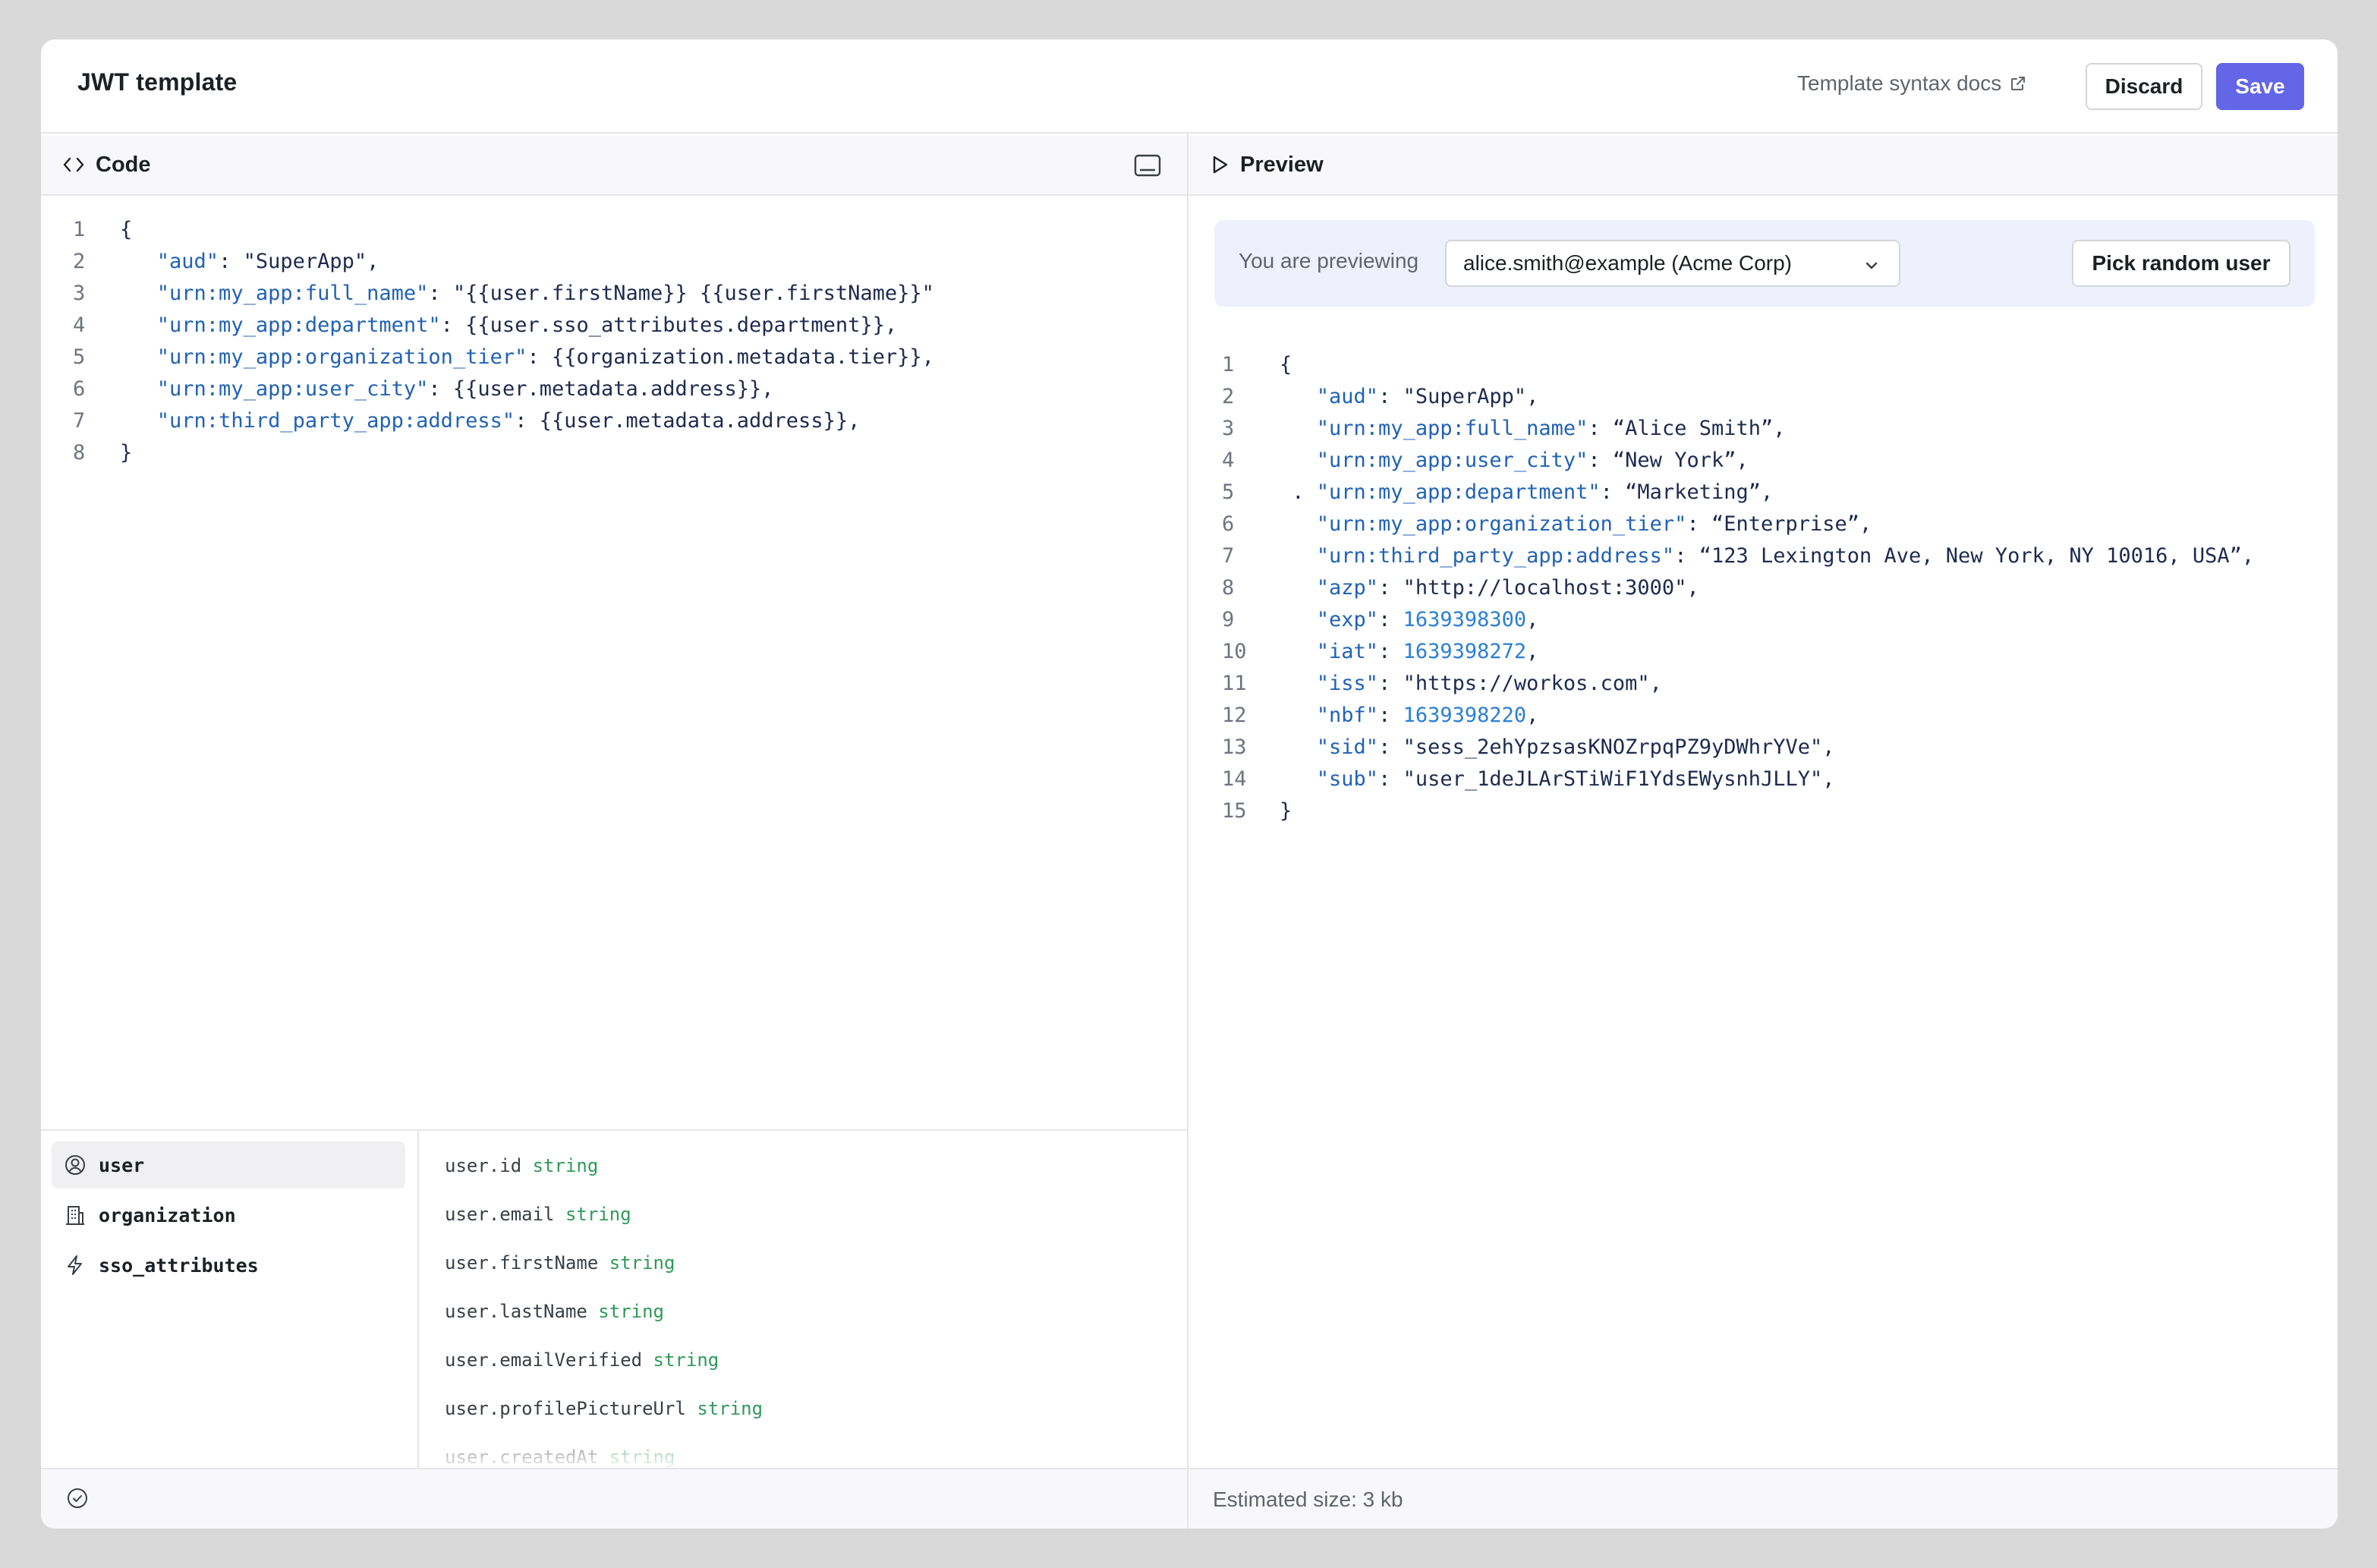  I want to click on field-item: user.id string, so click(521, 1165).